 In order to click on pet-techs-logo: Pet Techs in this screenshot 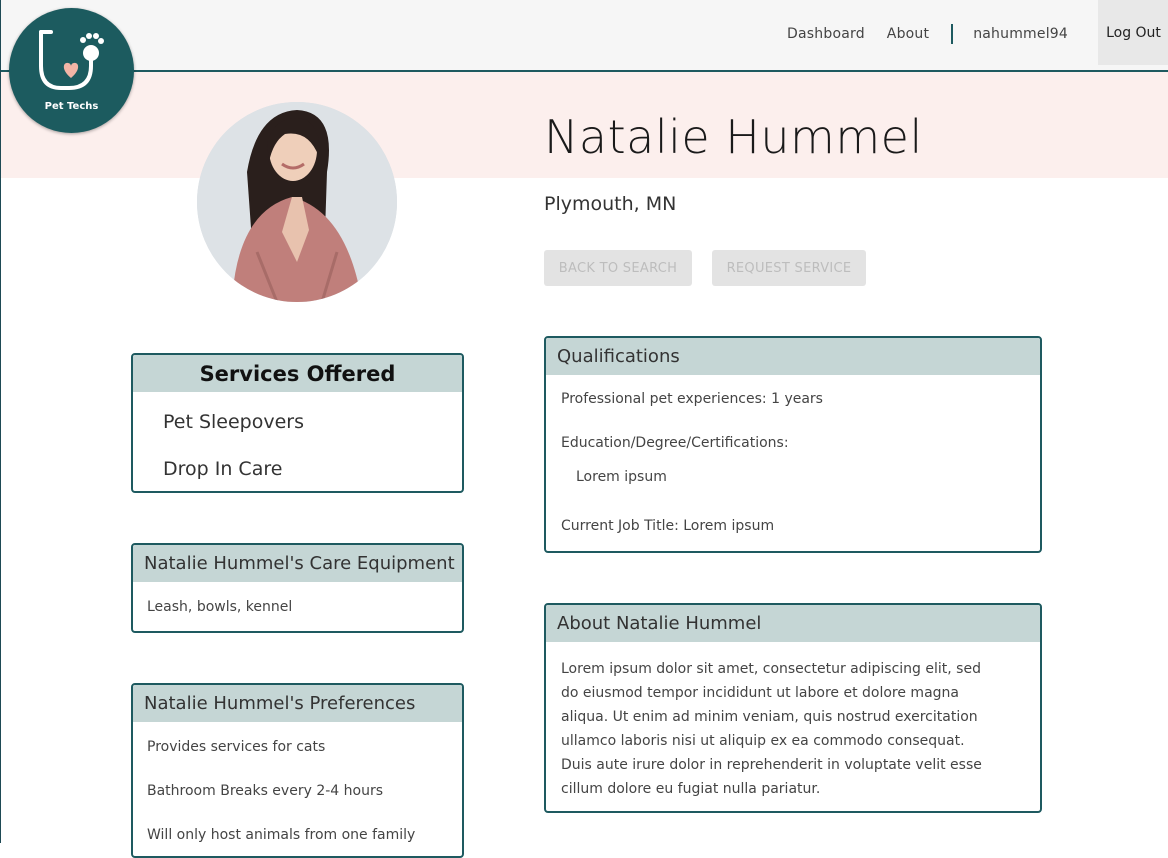, I will do `click(71, 70)`.